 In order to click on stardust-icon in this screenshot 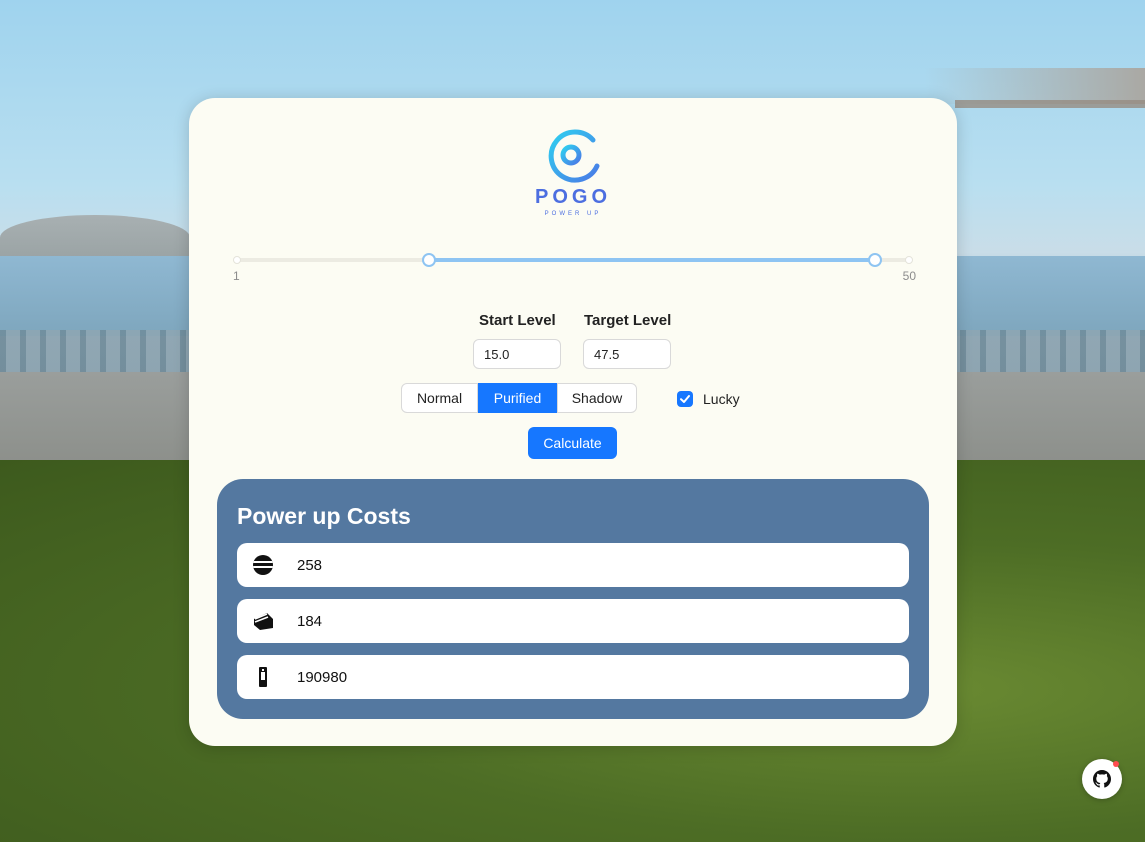, I will do `click(263, 677)`.